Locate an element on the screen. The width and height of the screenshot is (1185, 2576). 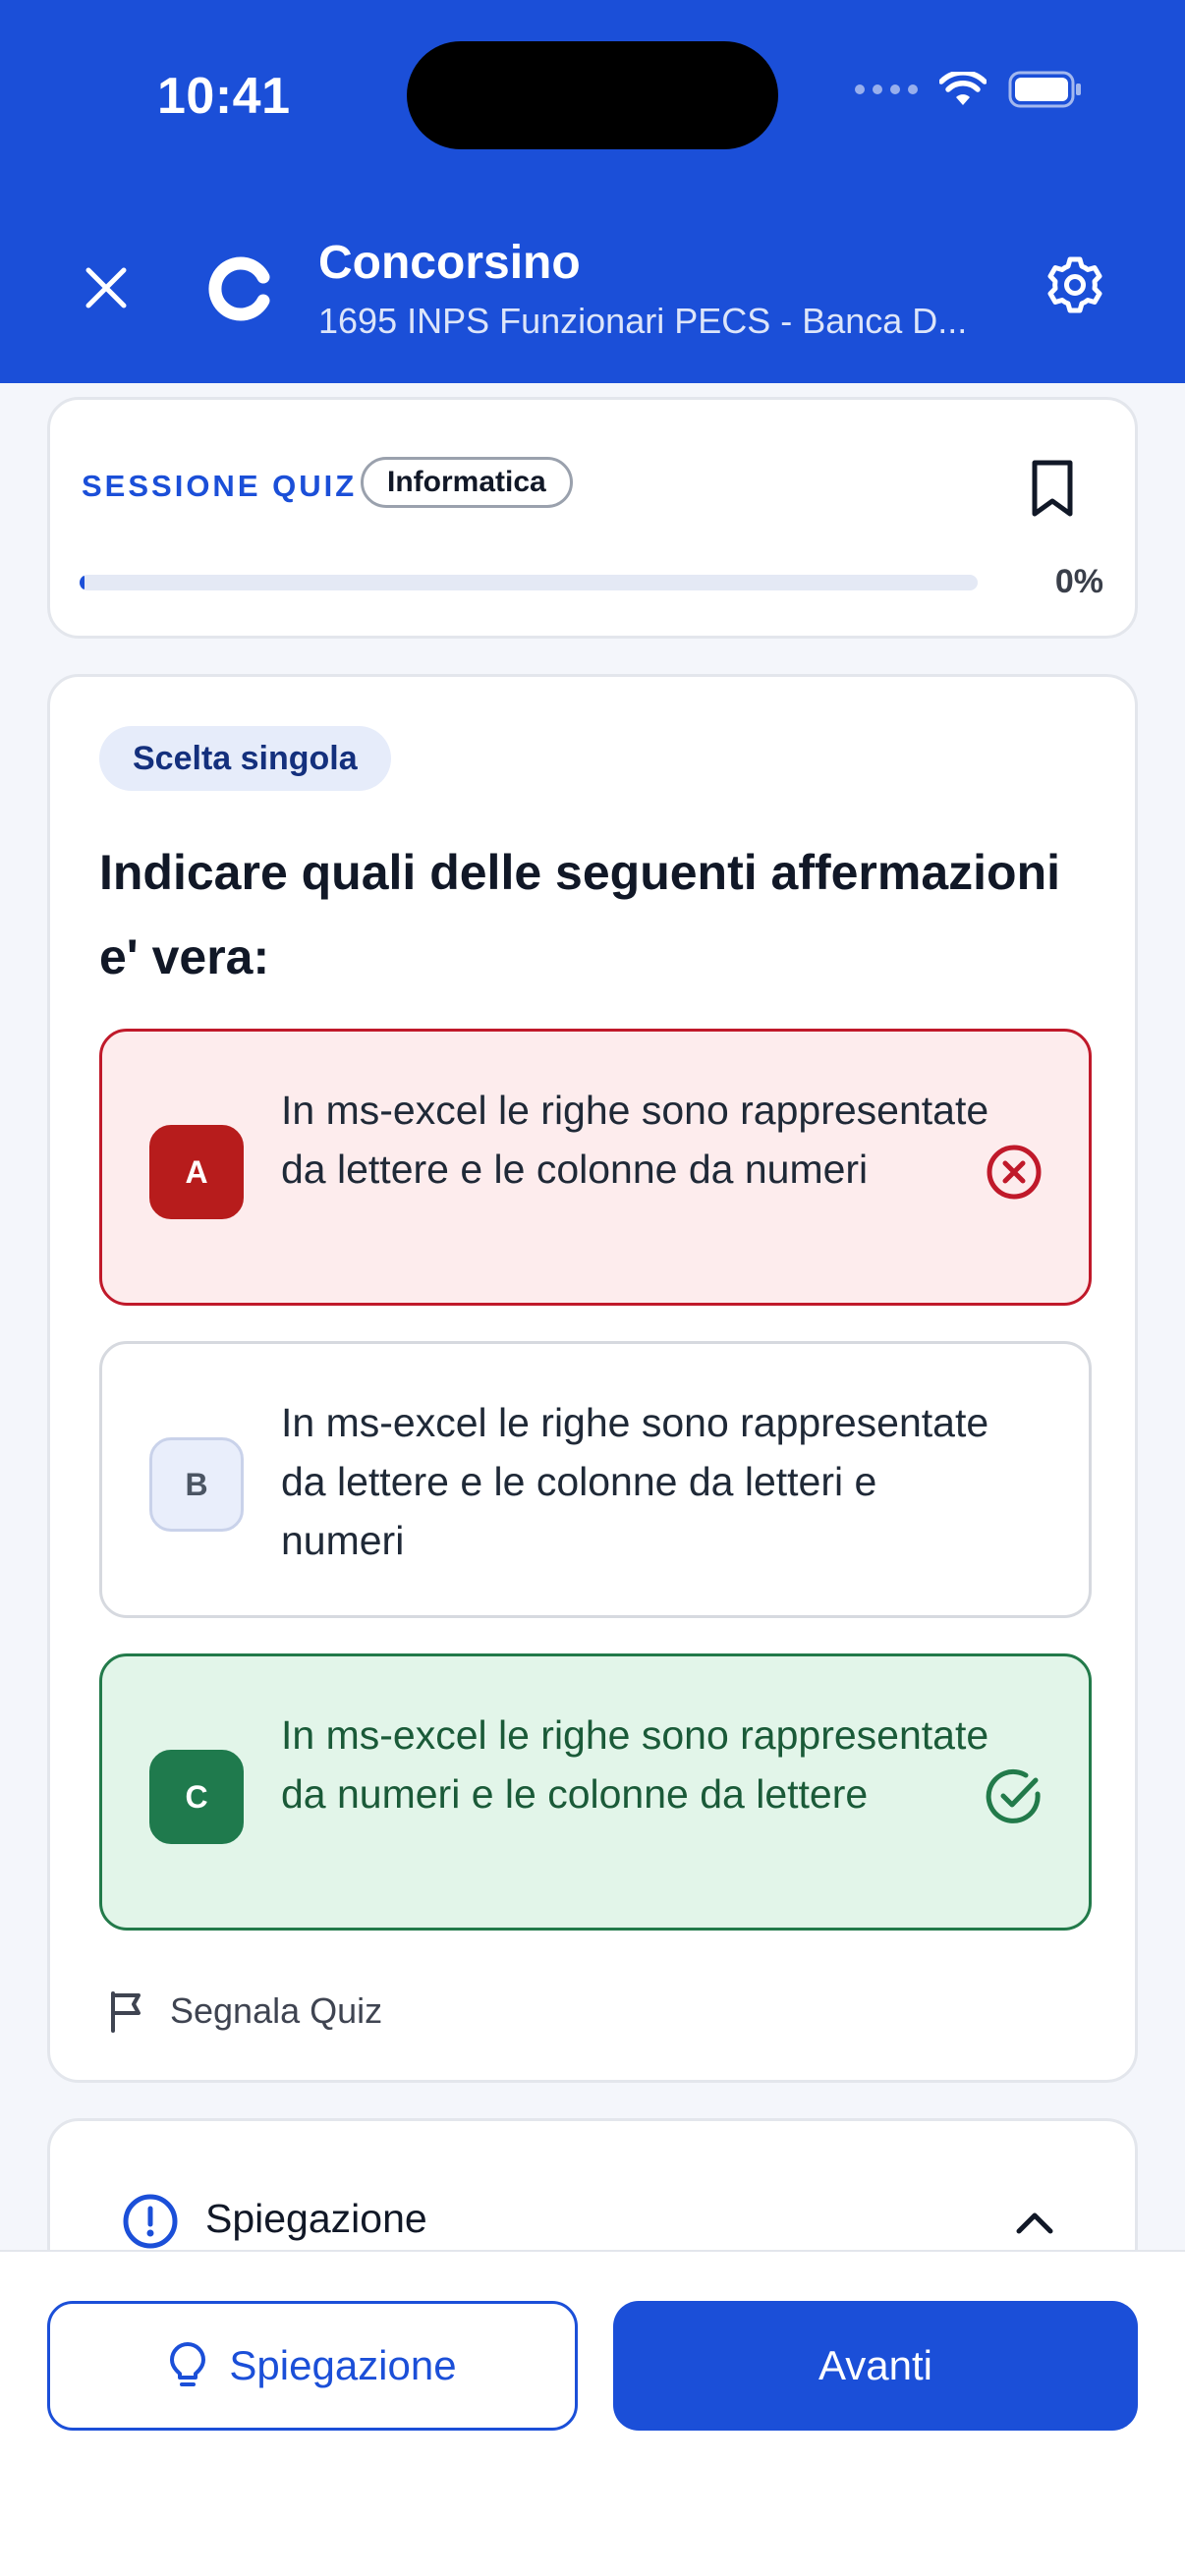
status-icons is located at coordinates (969, 89).